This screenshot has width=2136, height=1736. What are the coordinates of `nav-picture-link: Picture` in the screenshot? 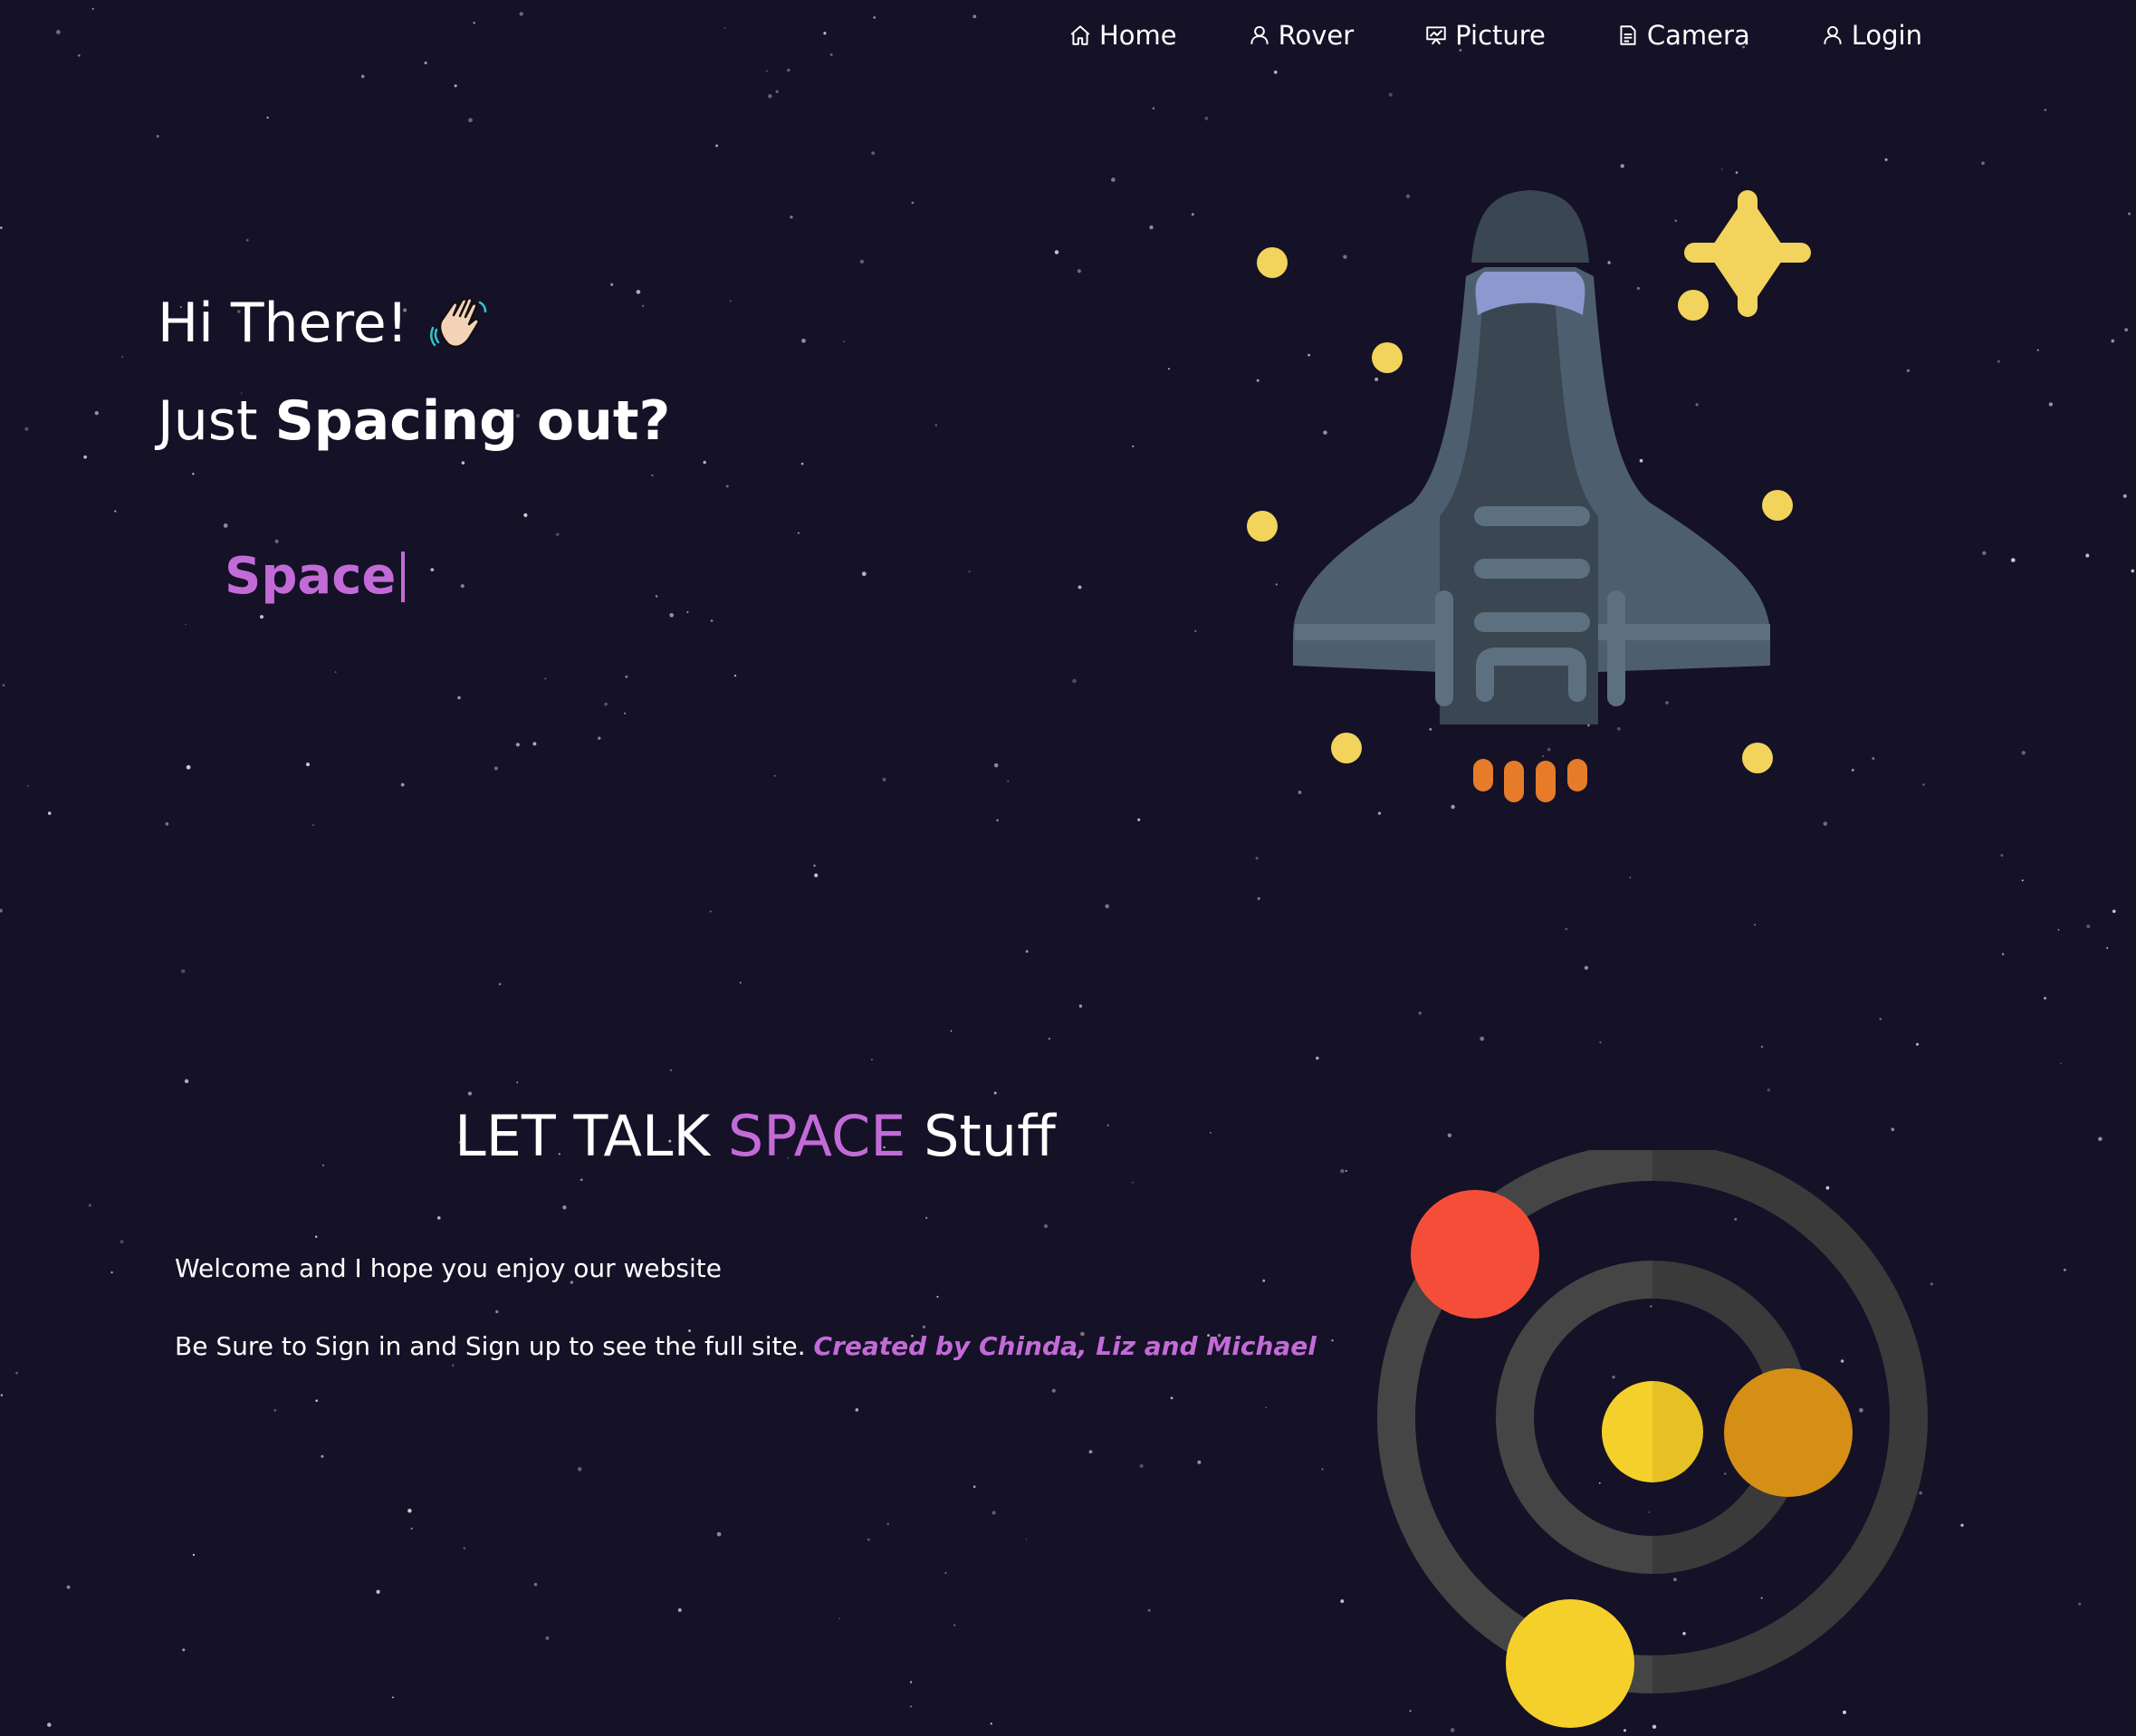 It's located at (1485, 35).